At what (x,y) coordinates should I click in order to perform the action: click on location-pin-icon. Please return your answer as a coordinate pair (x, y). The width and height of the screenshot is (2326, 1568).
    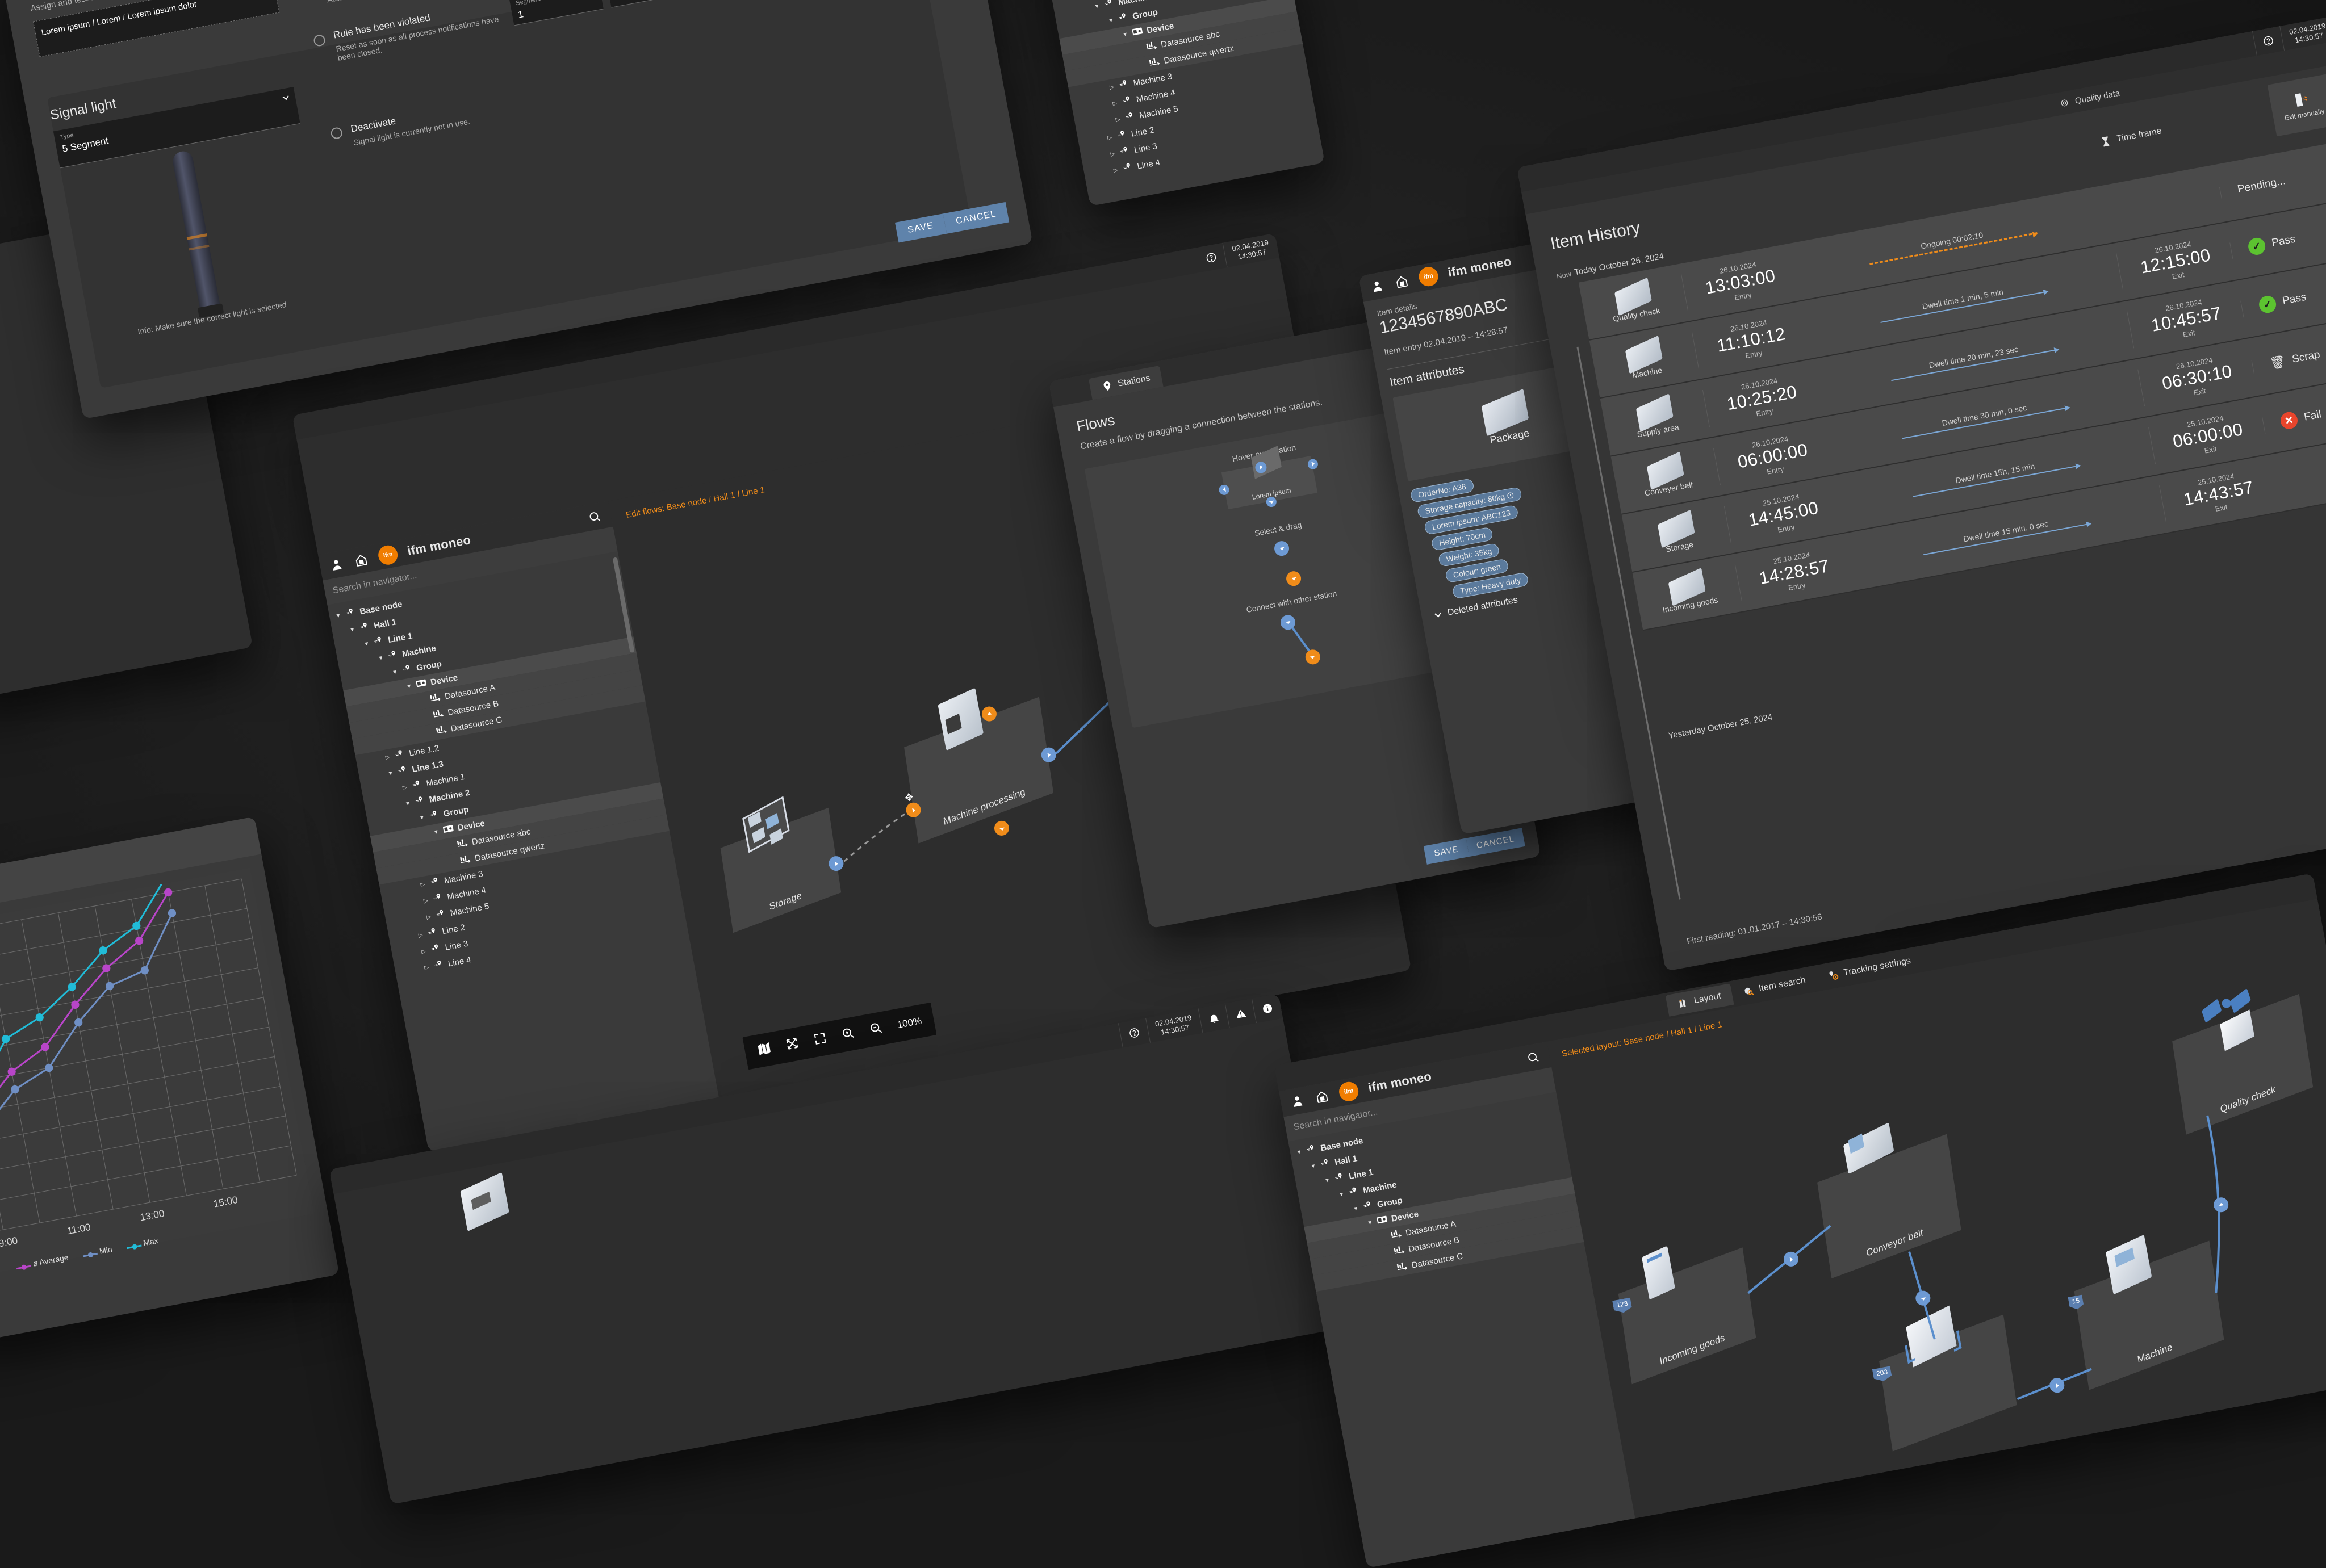
    Looking at the image, I should click on (1325, 1164).